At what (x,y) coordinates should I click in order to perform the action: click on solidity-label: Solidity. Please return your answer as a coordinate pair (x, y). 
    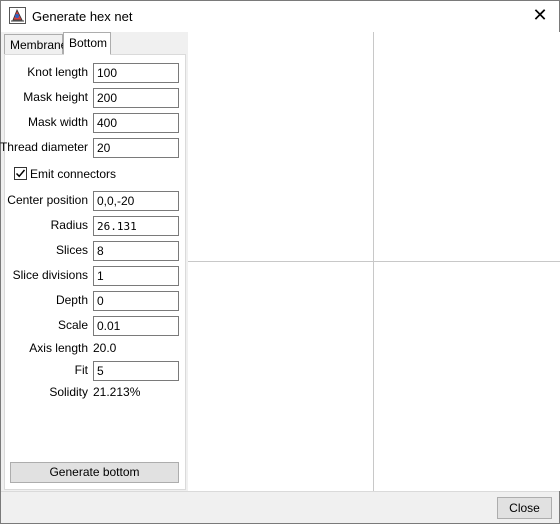
    Looking at the image, I should click on (68, 392).